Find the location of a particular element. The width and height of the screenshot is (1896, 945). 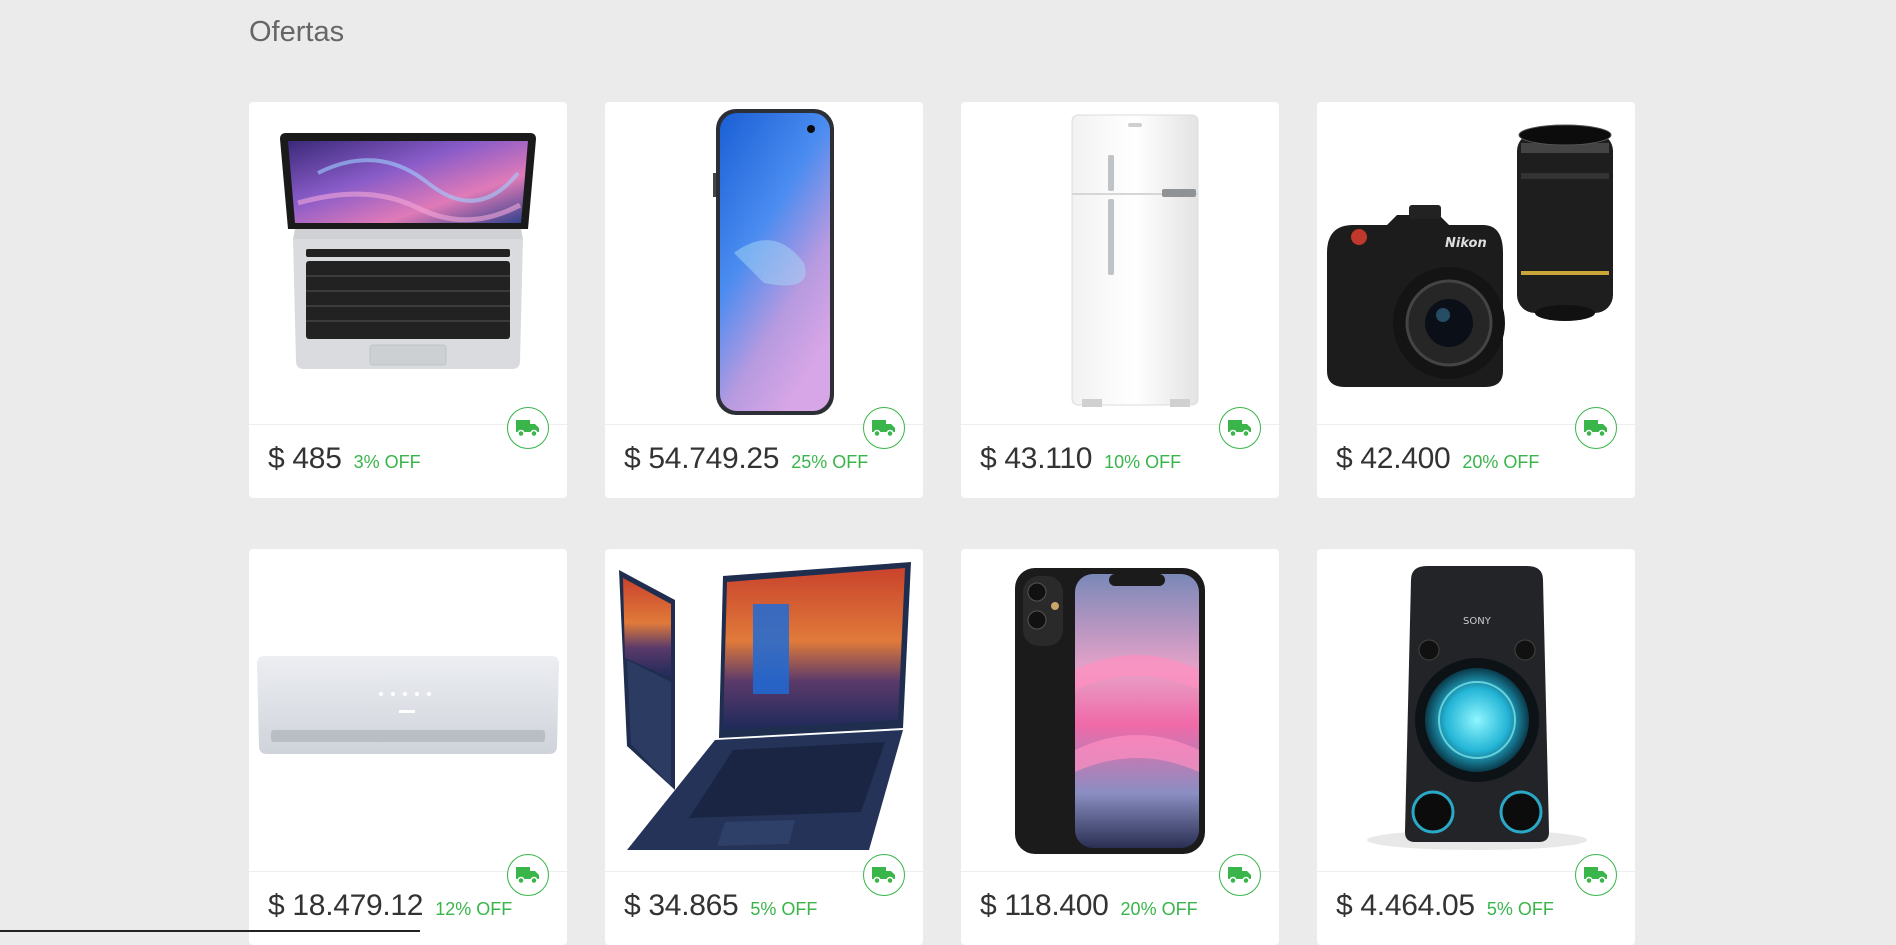

product-card: $ 18.479.12 12% OFF is located at coordinates (408, 747).